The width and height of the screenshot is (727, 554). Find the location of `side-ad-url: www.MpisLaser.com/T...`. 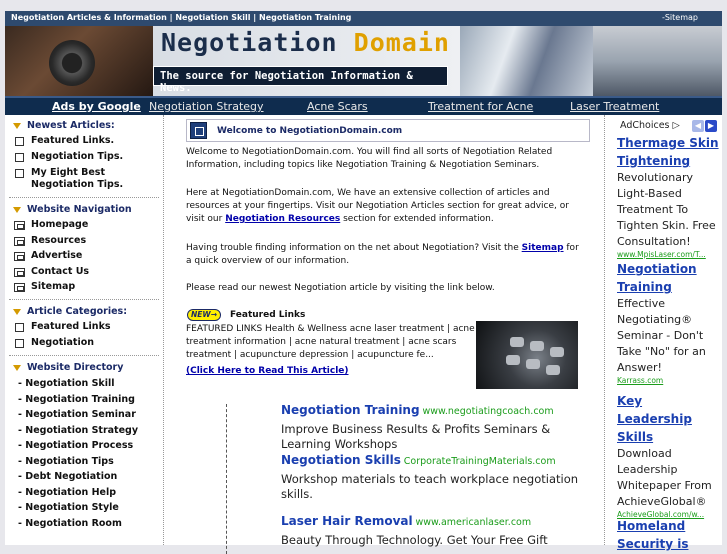

side-ad-url: www.MpisLaser.com/T... is located at coordinates (668, 254).